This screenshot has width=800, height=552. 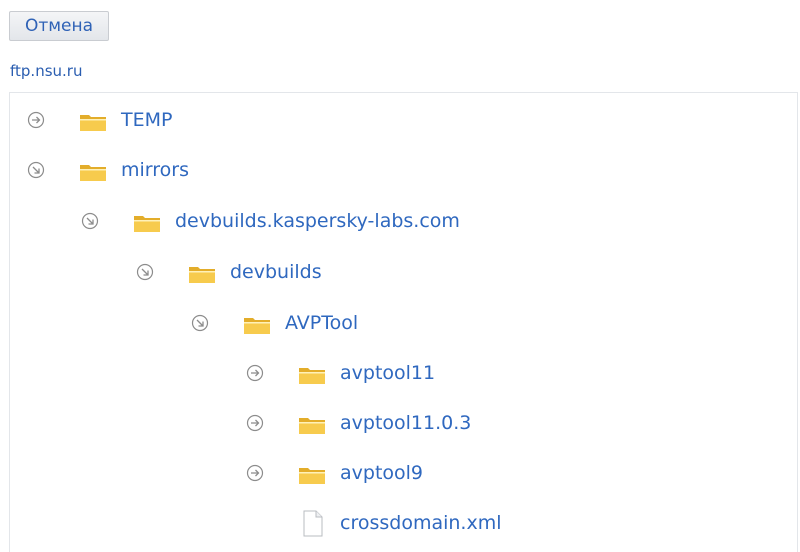 What do you see at coordinates (405, 423) in the screenshot?
I see `tree-item-label: avptool11.0.3` at bounding box center [405, 423].